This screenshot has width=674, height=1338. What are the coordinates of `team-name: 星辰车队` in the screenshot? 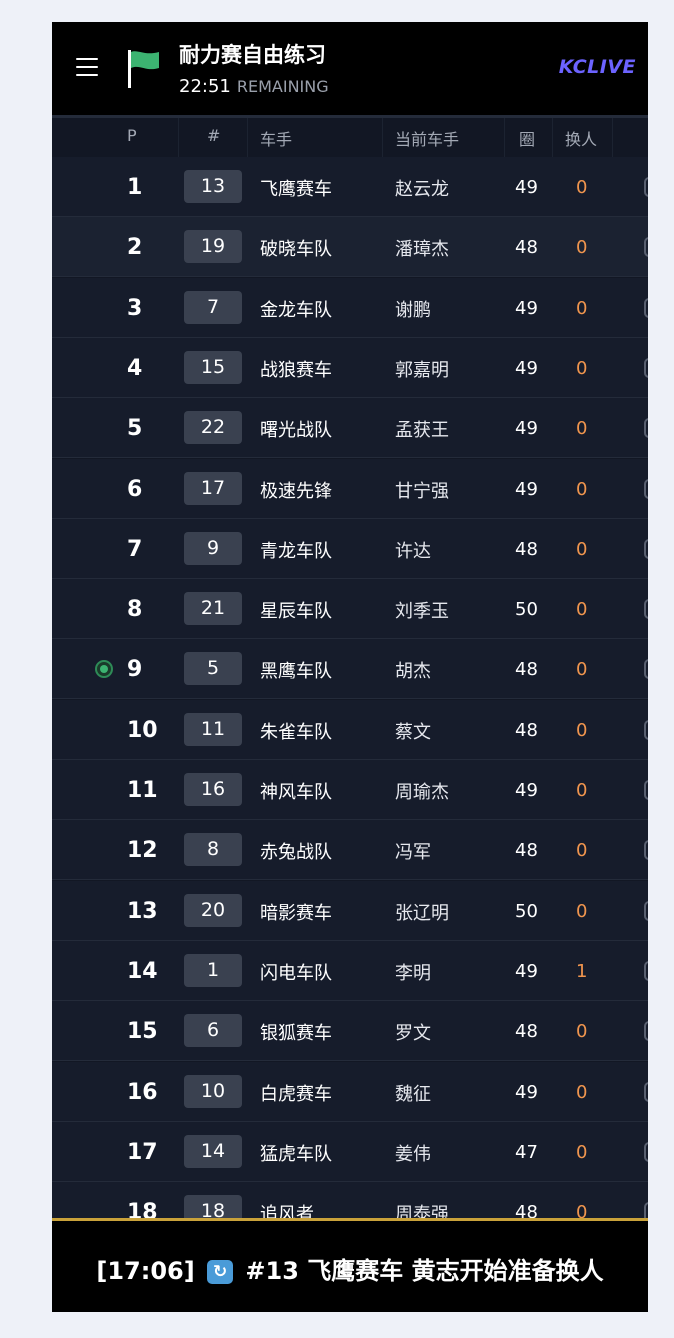 It's located at (296, 612).